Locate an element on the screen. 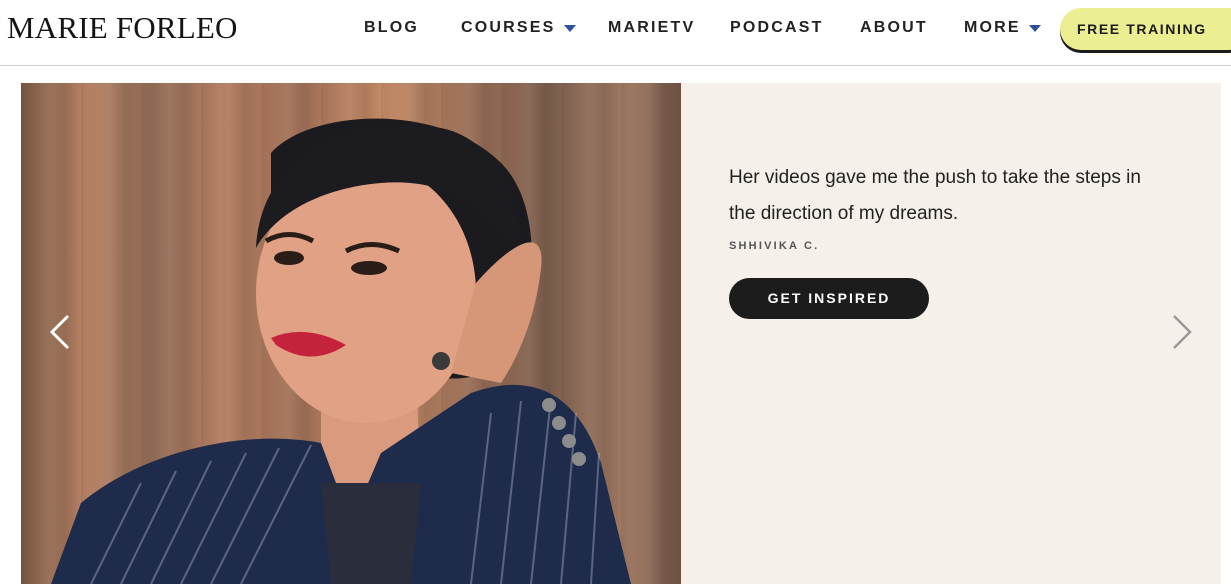 The height and width of the screenshot is (584, 1231). site-logo: MARIE FORLEO is located at coordinates (122, 28).